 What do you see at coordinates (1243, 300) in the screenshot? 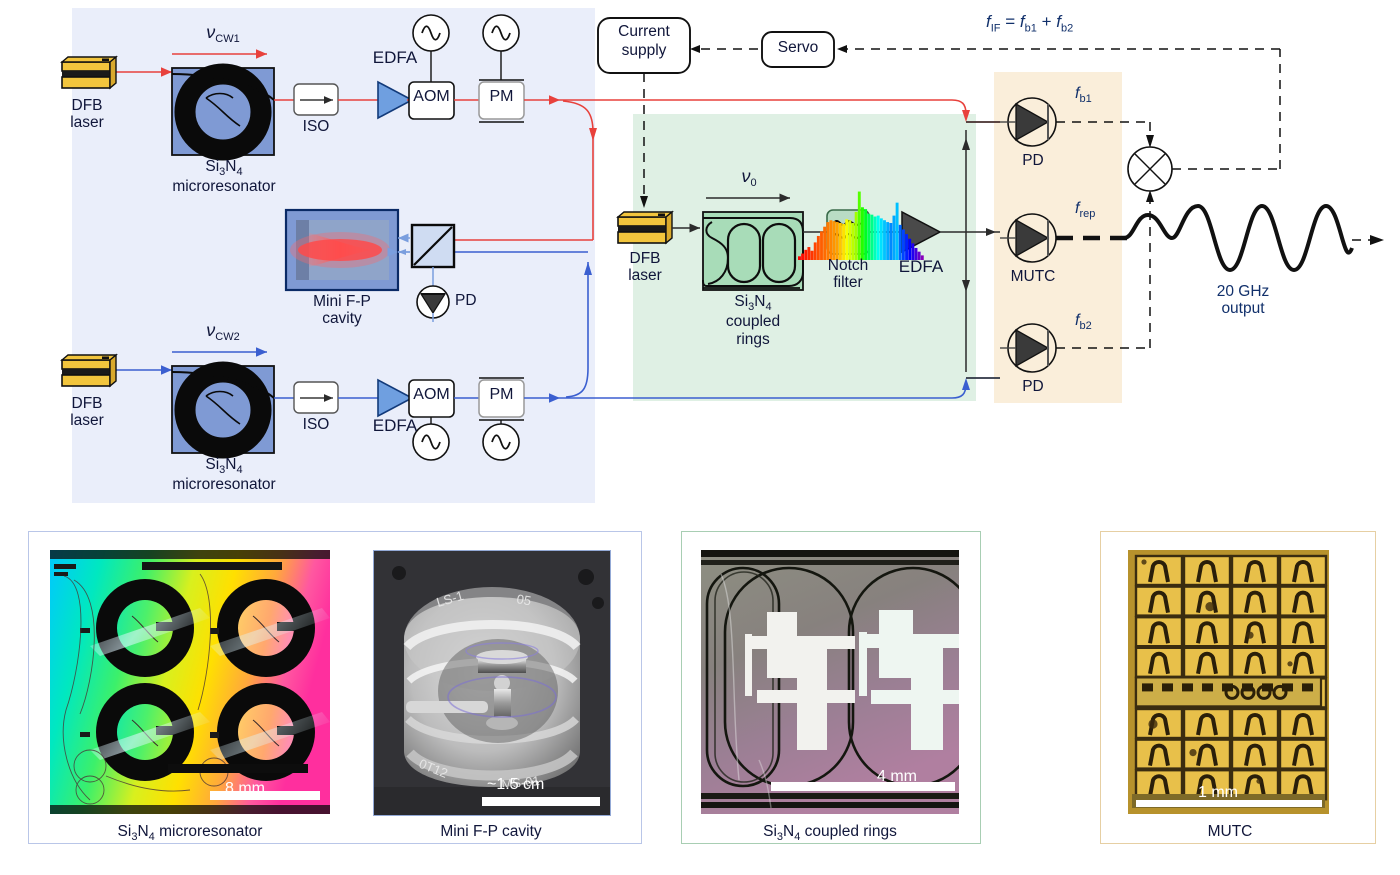
I see `output-label: 20 GHz output` at bounding box center [1243, 300].